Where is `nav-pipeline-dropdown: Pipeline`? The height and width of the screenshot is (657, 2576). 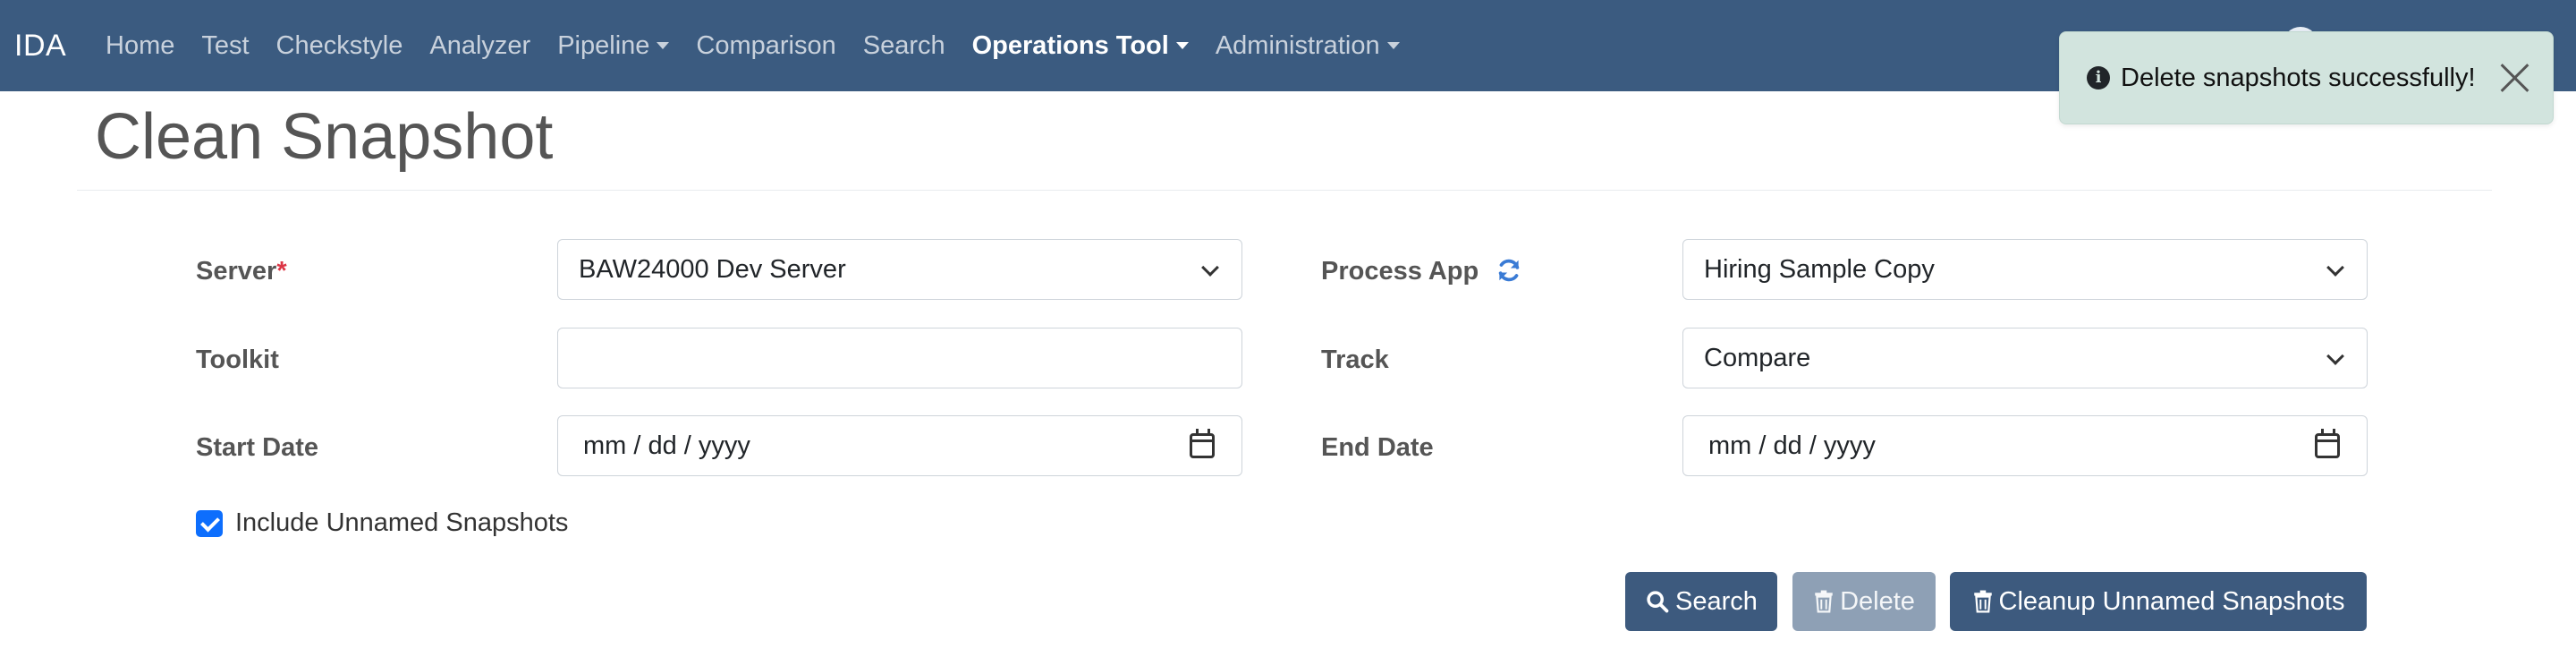 nav-pipeline-dropdown: Pipeline is located at coordinates (613, 46).